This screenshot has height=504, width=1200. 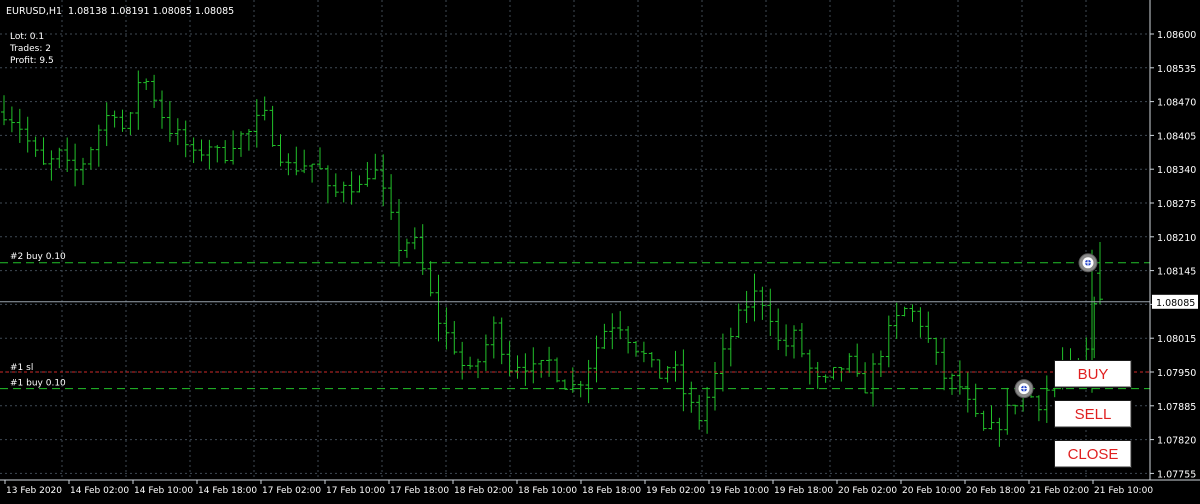 What do you see at coordinates (1176, 204) in the screenshot?
I see `price-tick-label: 1.08275` at bounding box center [1176, 204].